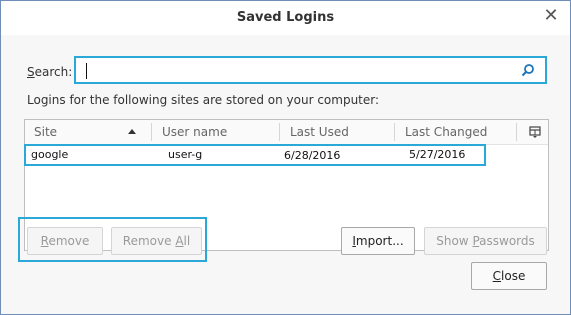 The image size is (571, 315). Describe the element at coordinates (194, 132) in the screenshot. I see `column-header-username: User name` at that location.